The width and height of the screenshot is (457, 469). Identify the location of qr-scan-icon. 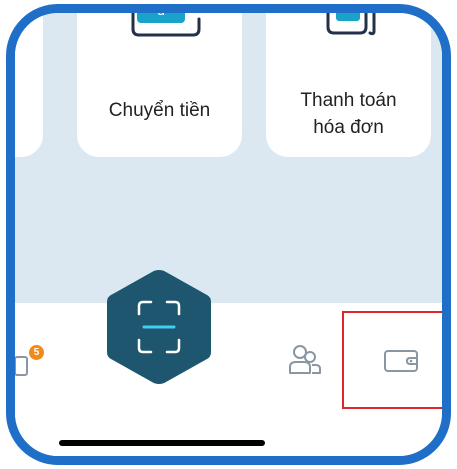
(159, 327).